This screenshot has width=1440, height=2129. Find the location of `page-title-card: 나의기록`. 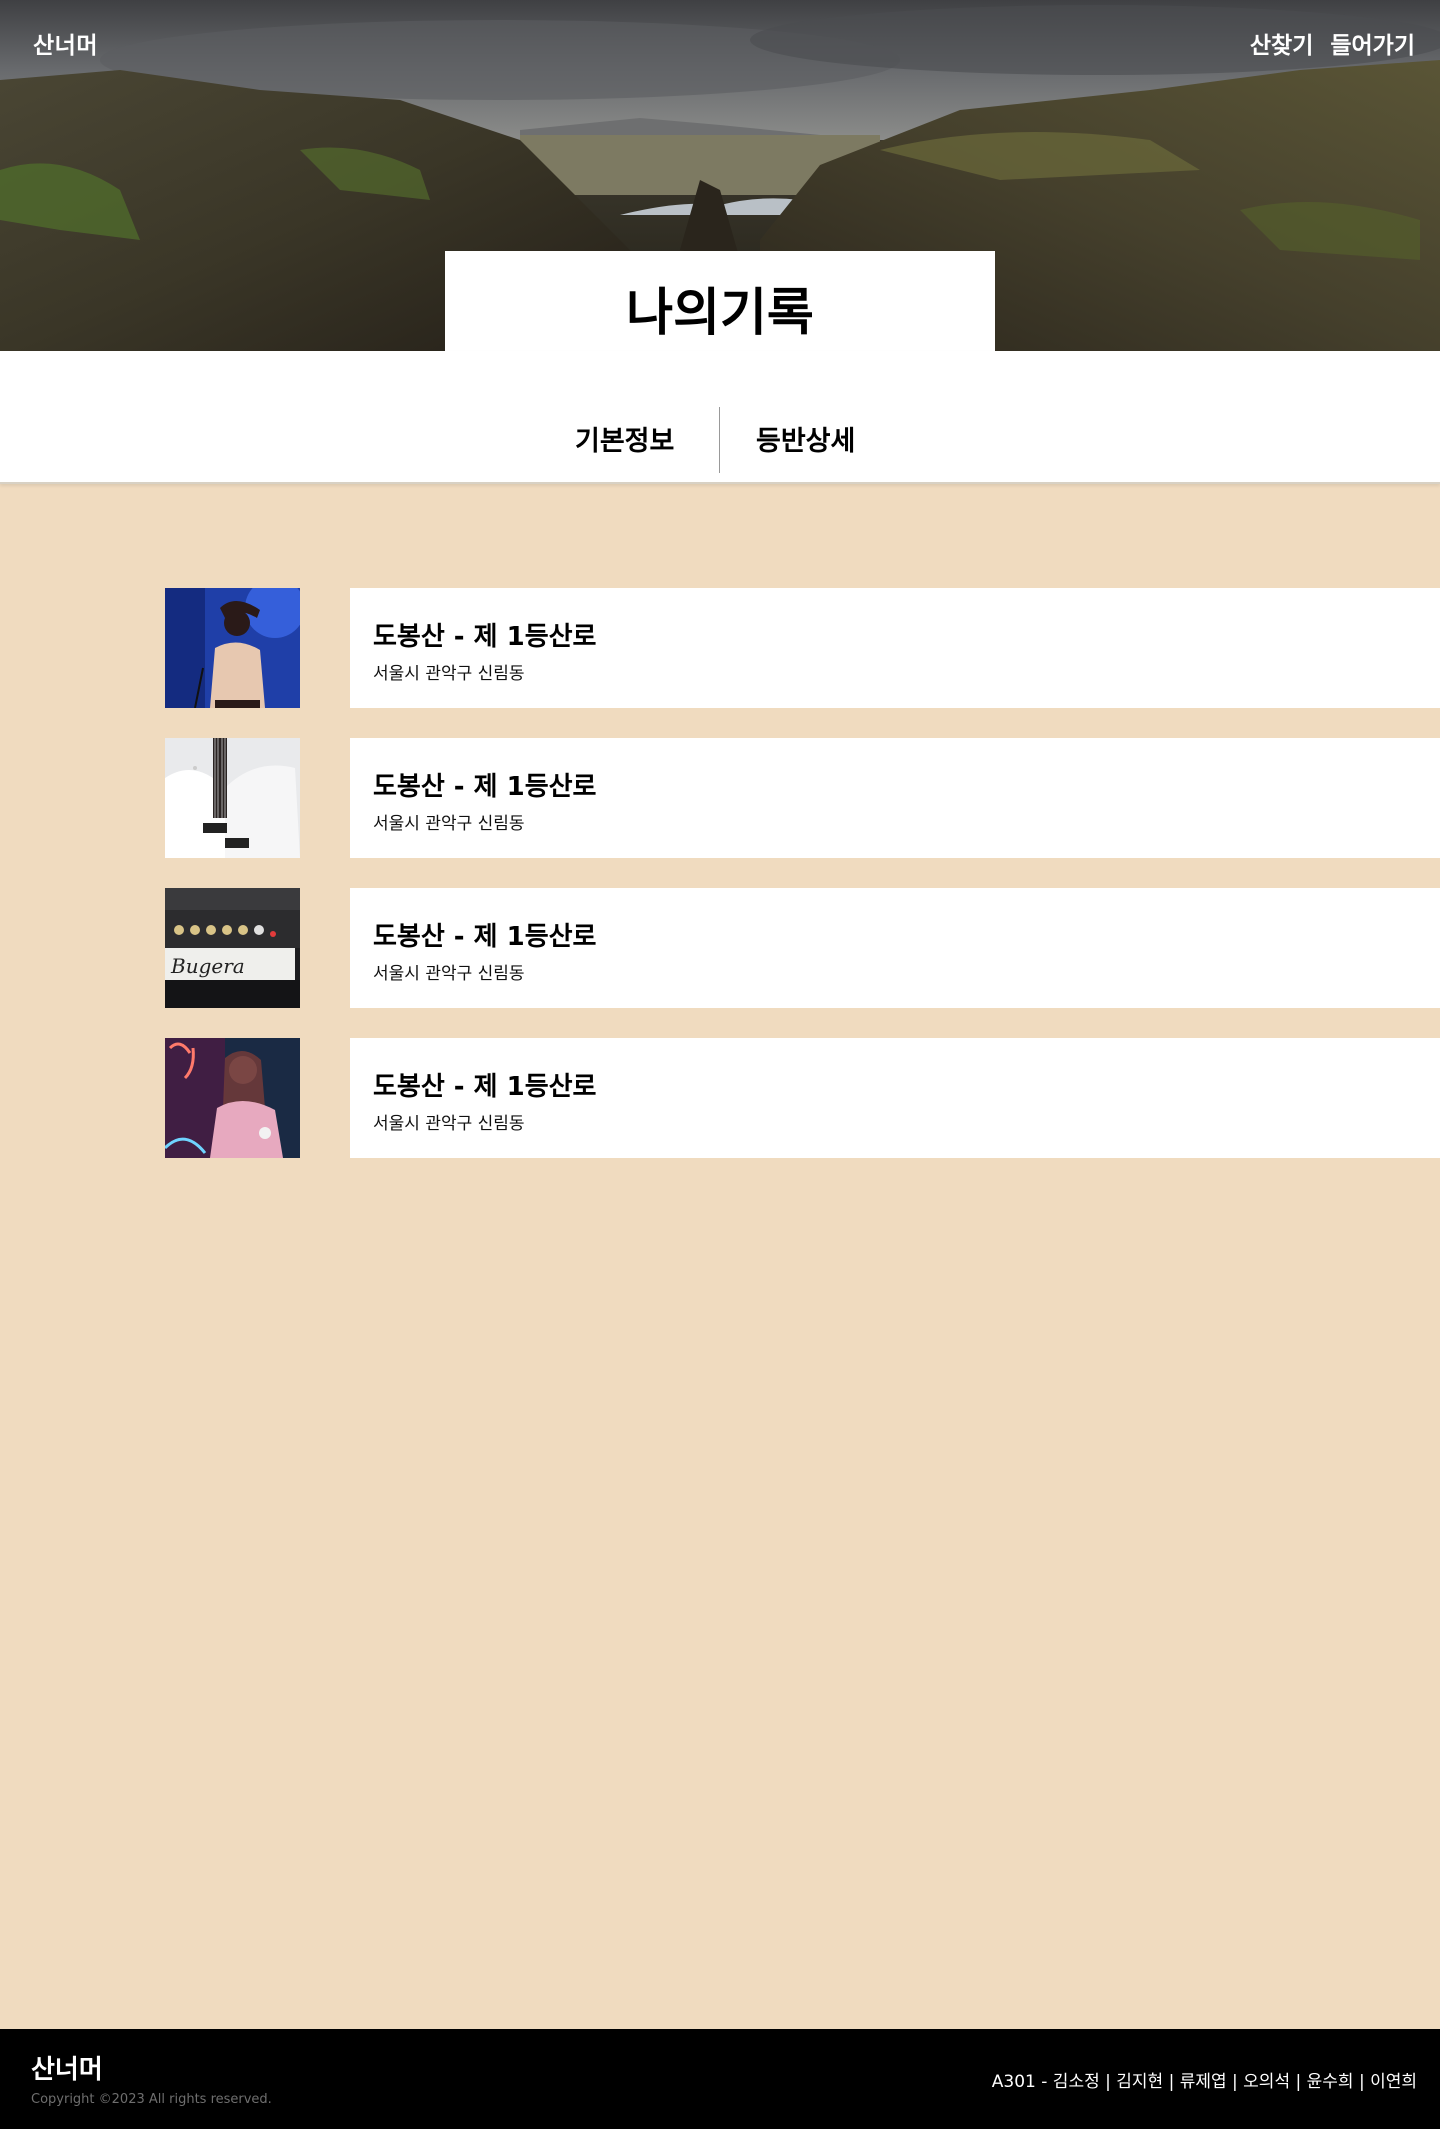

page-title-card: 나의기록 is located at coordinates (720, 301).